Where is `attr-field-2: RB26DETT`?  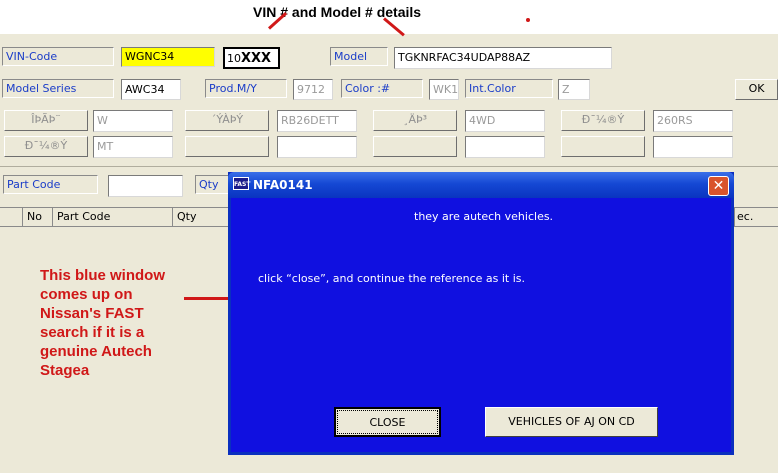
attr-field-2: RB26DETT is located at coordinates (317, 121).